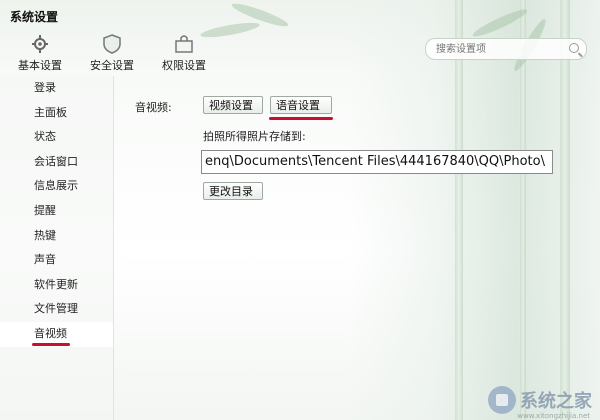 This screenshot has width=600, height=420. Describe the element at coordinates (112, 44) in the screenshot. I see `shield-icon` at that location.